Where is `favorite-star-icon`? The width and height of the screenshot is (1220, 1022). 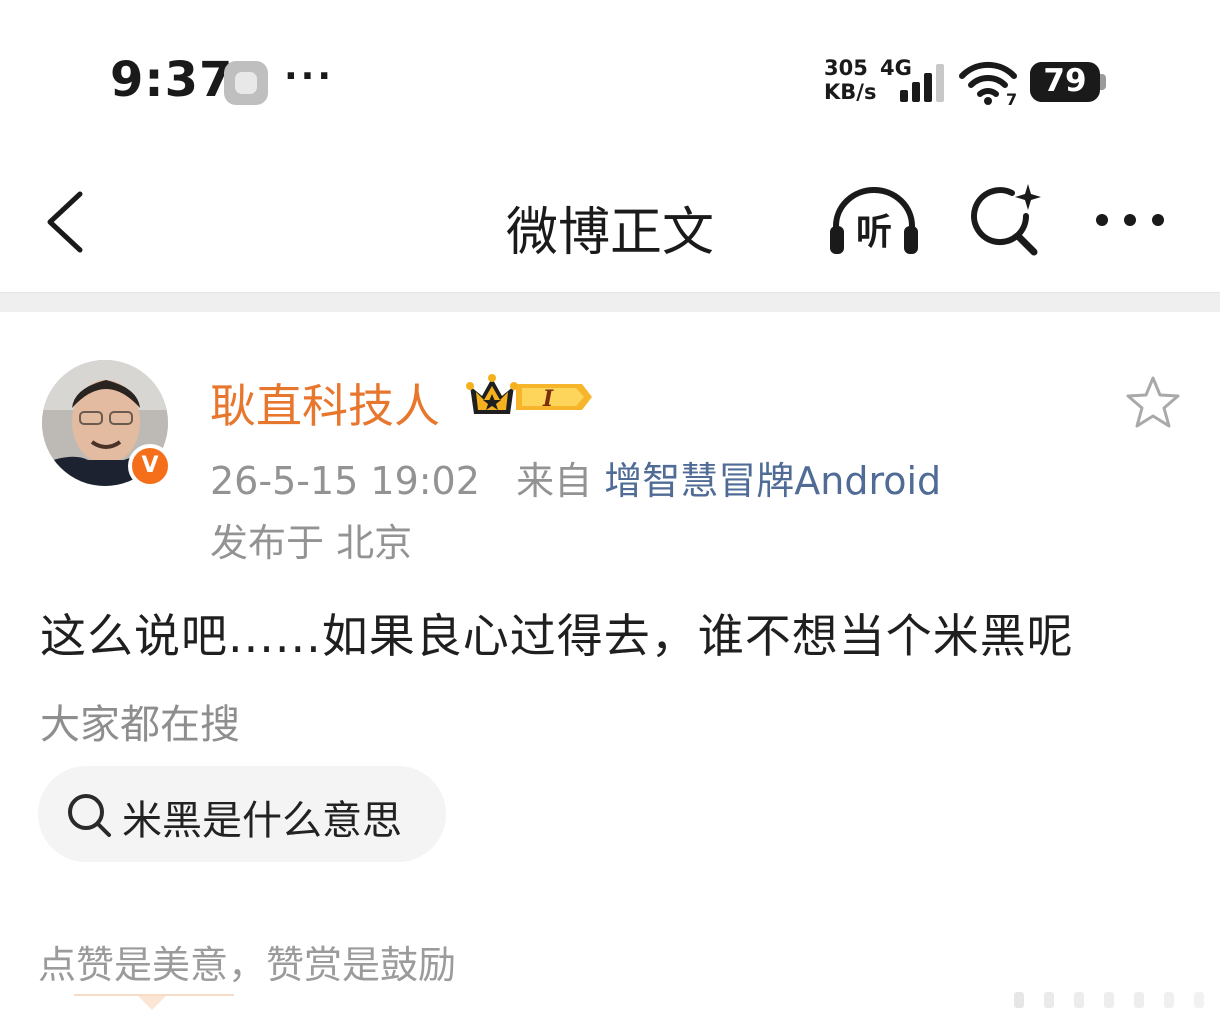 favorite-star-icon is located at coordinates (1153, 403).